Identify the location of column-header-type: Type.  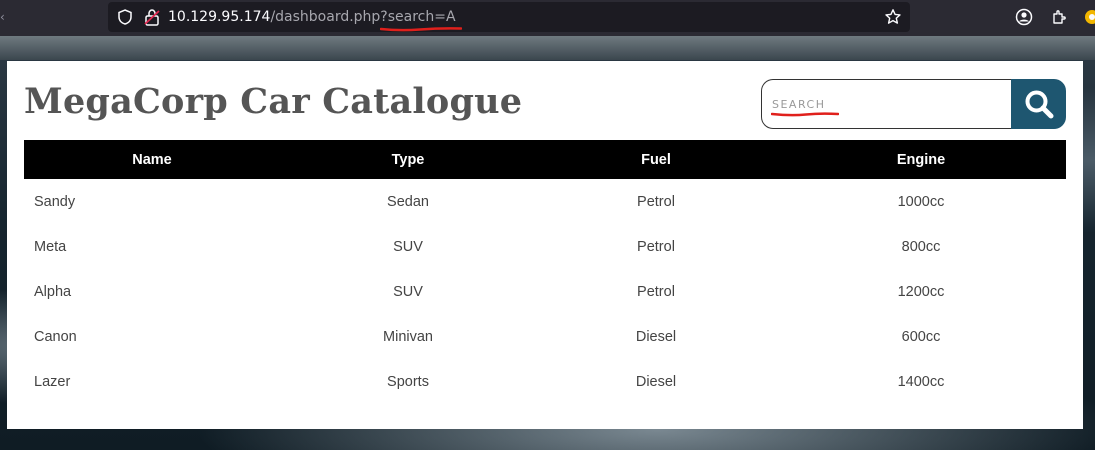
(408, 159).